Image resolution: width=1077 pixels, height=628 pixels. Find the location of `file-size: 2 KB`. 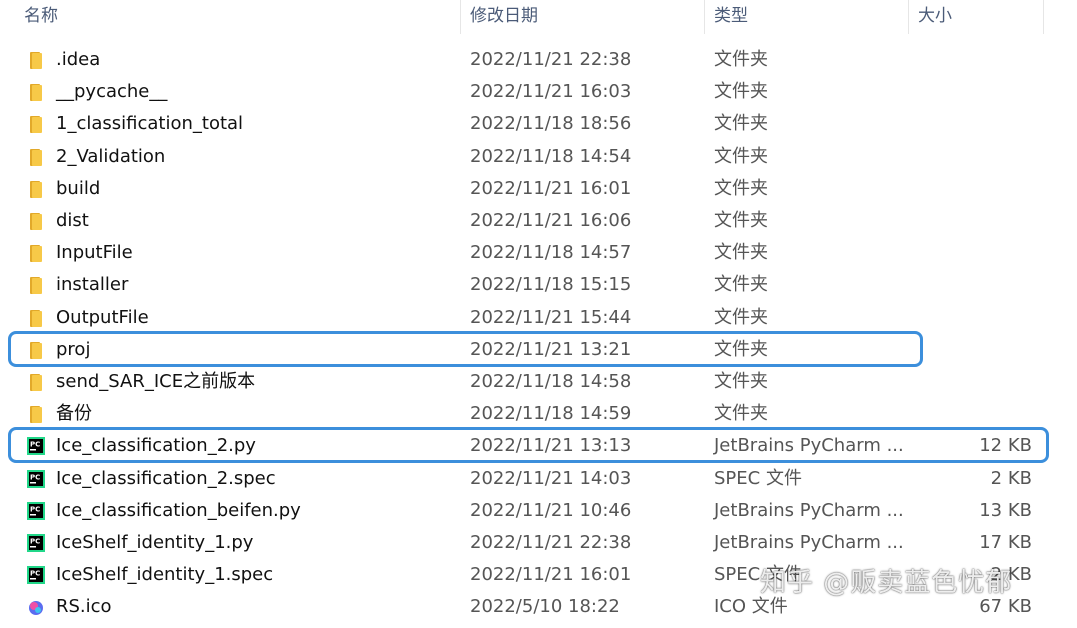

file-size: 2 KB is located at coordinates (1011, 478).